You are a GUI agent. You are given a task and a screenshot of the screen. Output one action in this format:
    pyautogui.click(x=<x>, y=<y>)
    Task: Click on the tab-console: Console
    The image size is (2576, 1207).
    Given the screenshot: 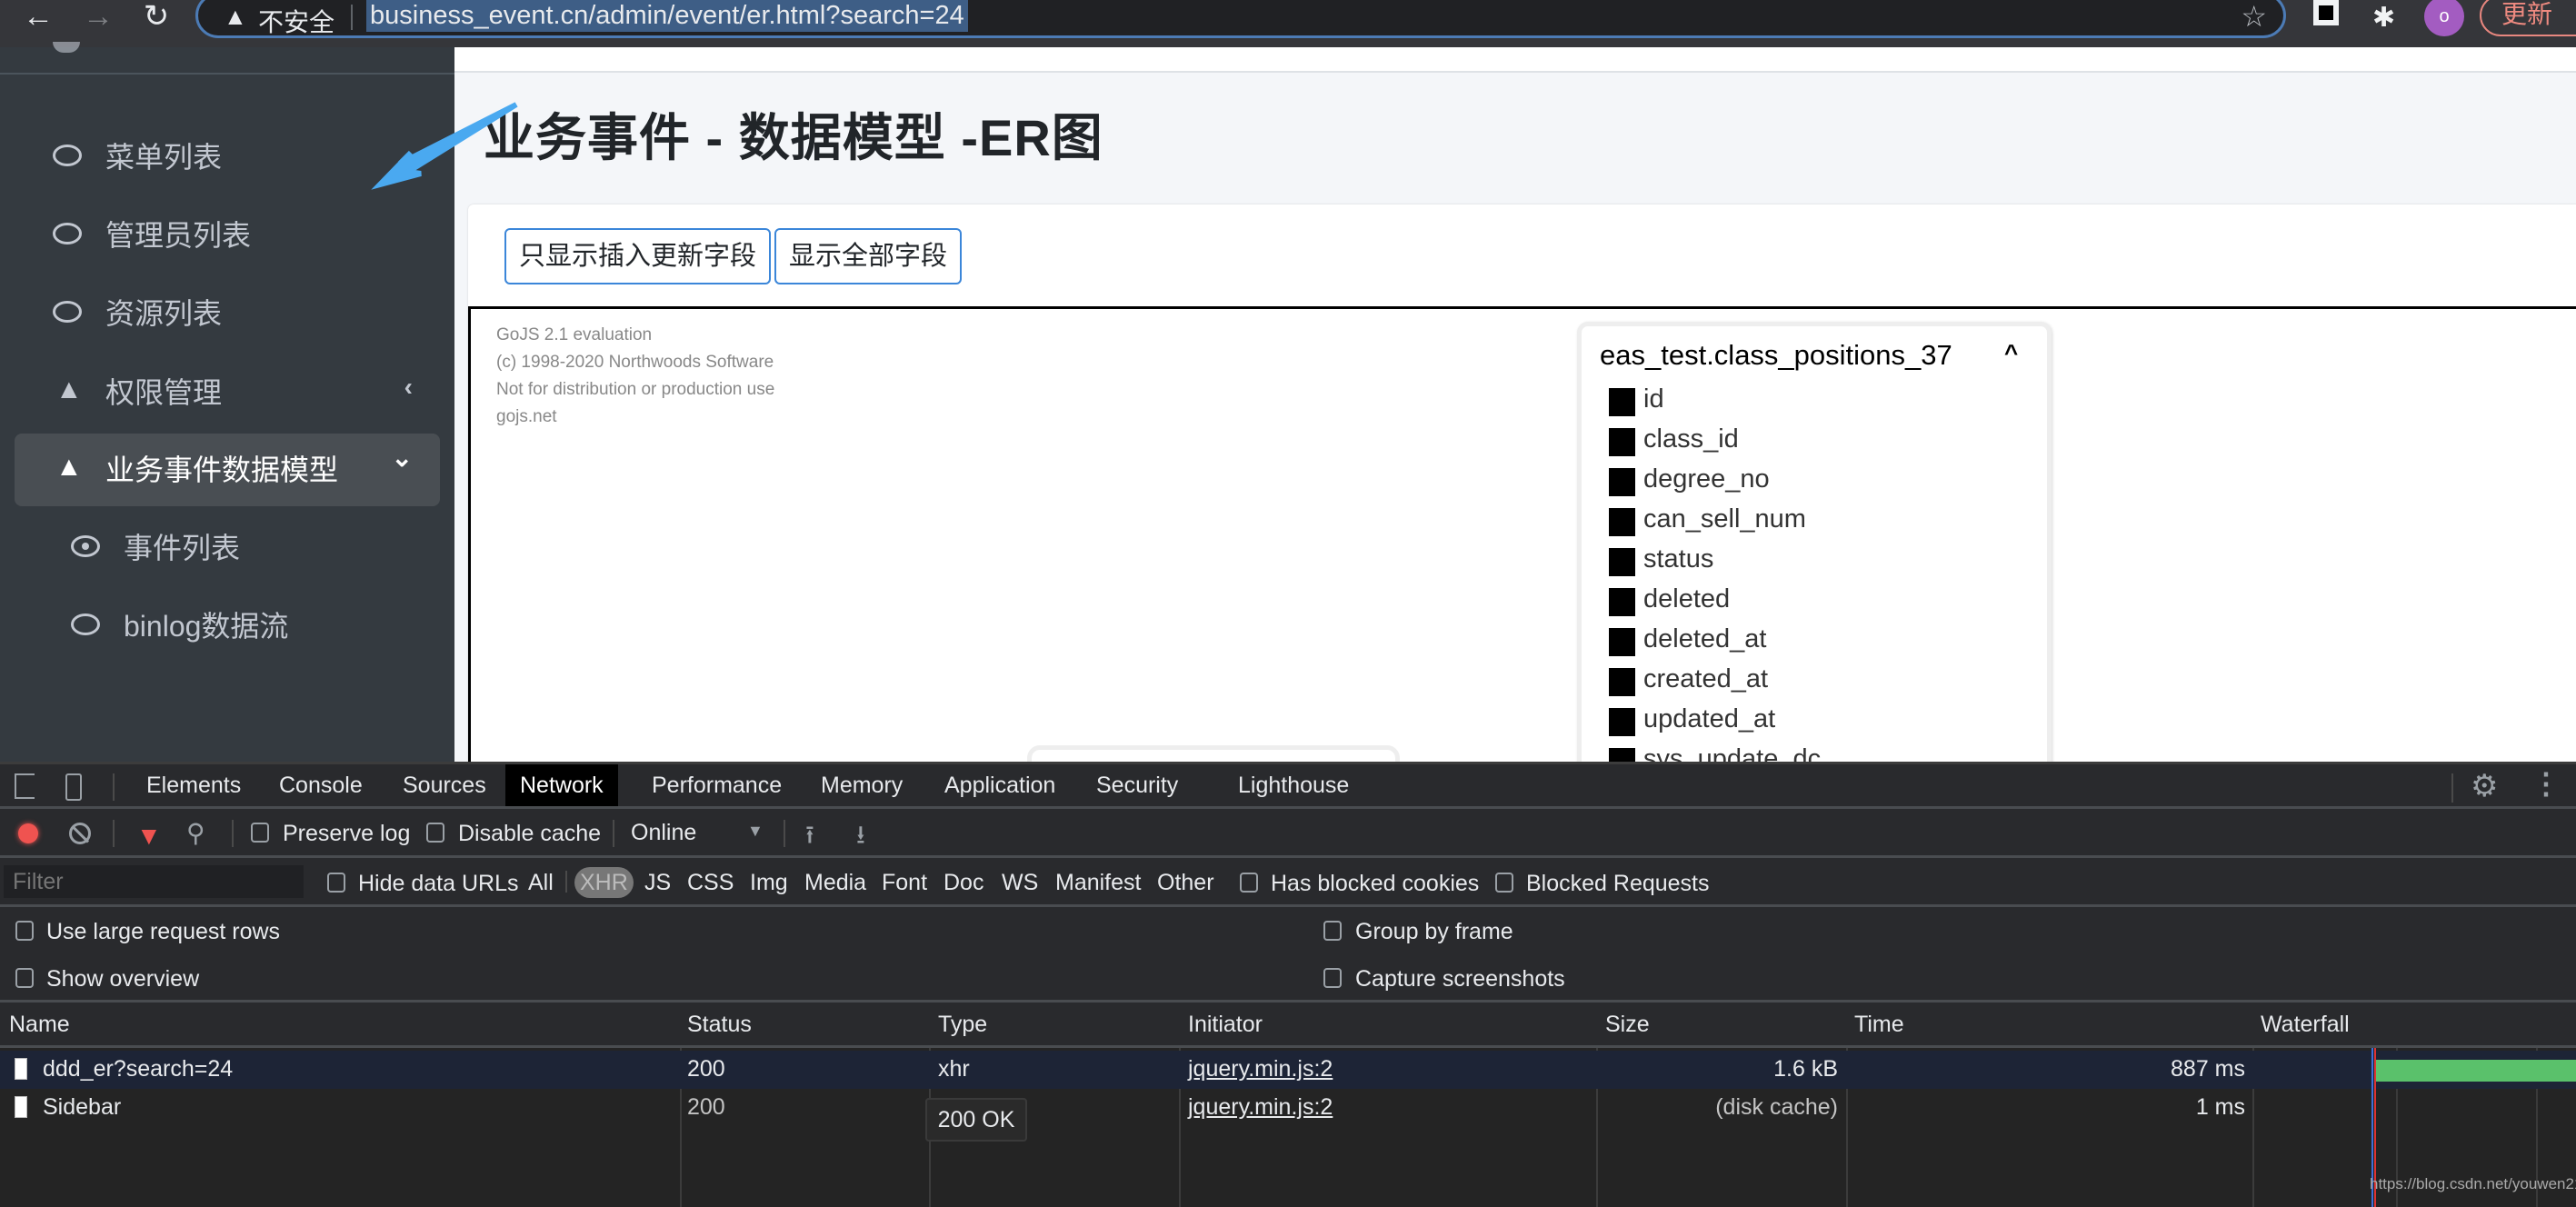 What is the action you would take?
    pyautogui.click(x=321, y=785)
    